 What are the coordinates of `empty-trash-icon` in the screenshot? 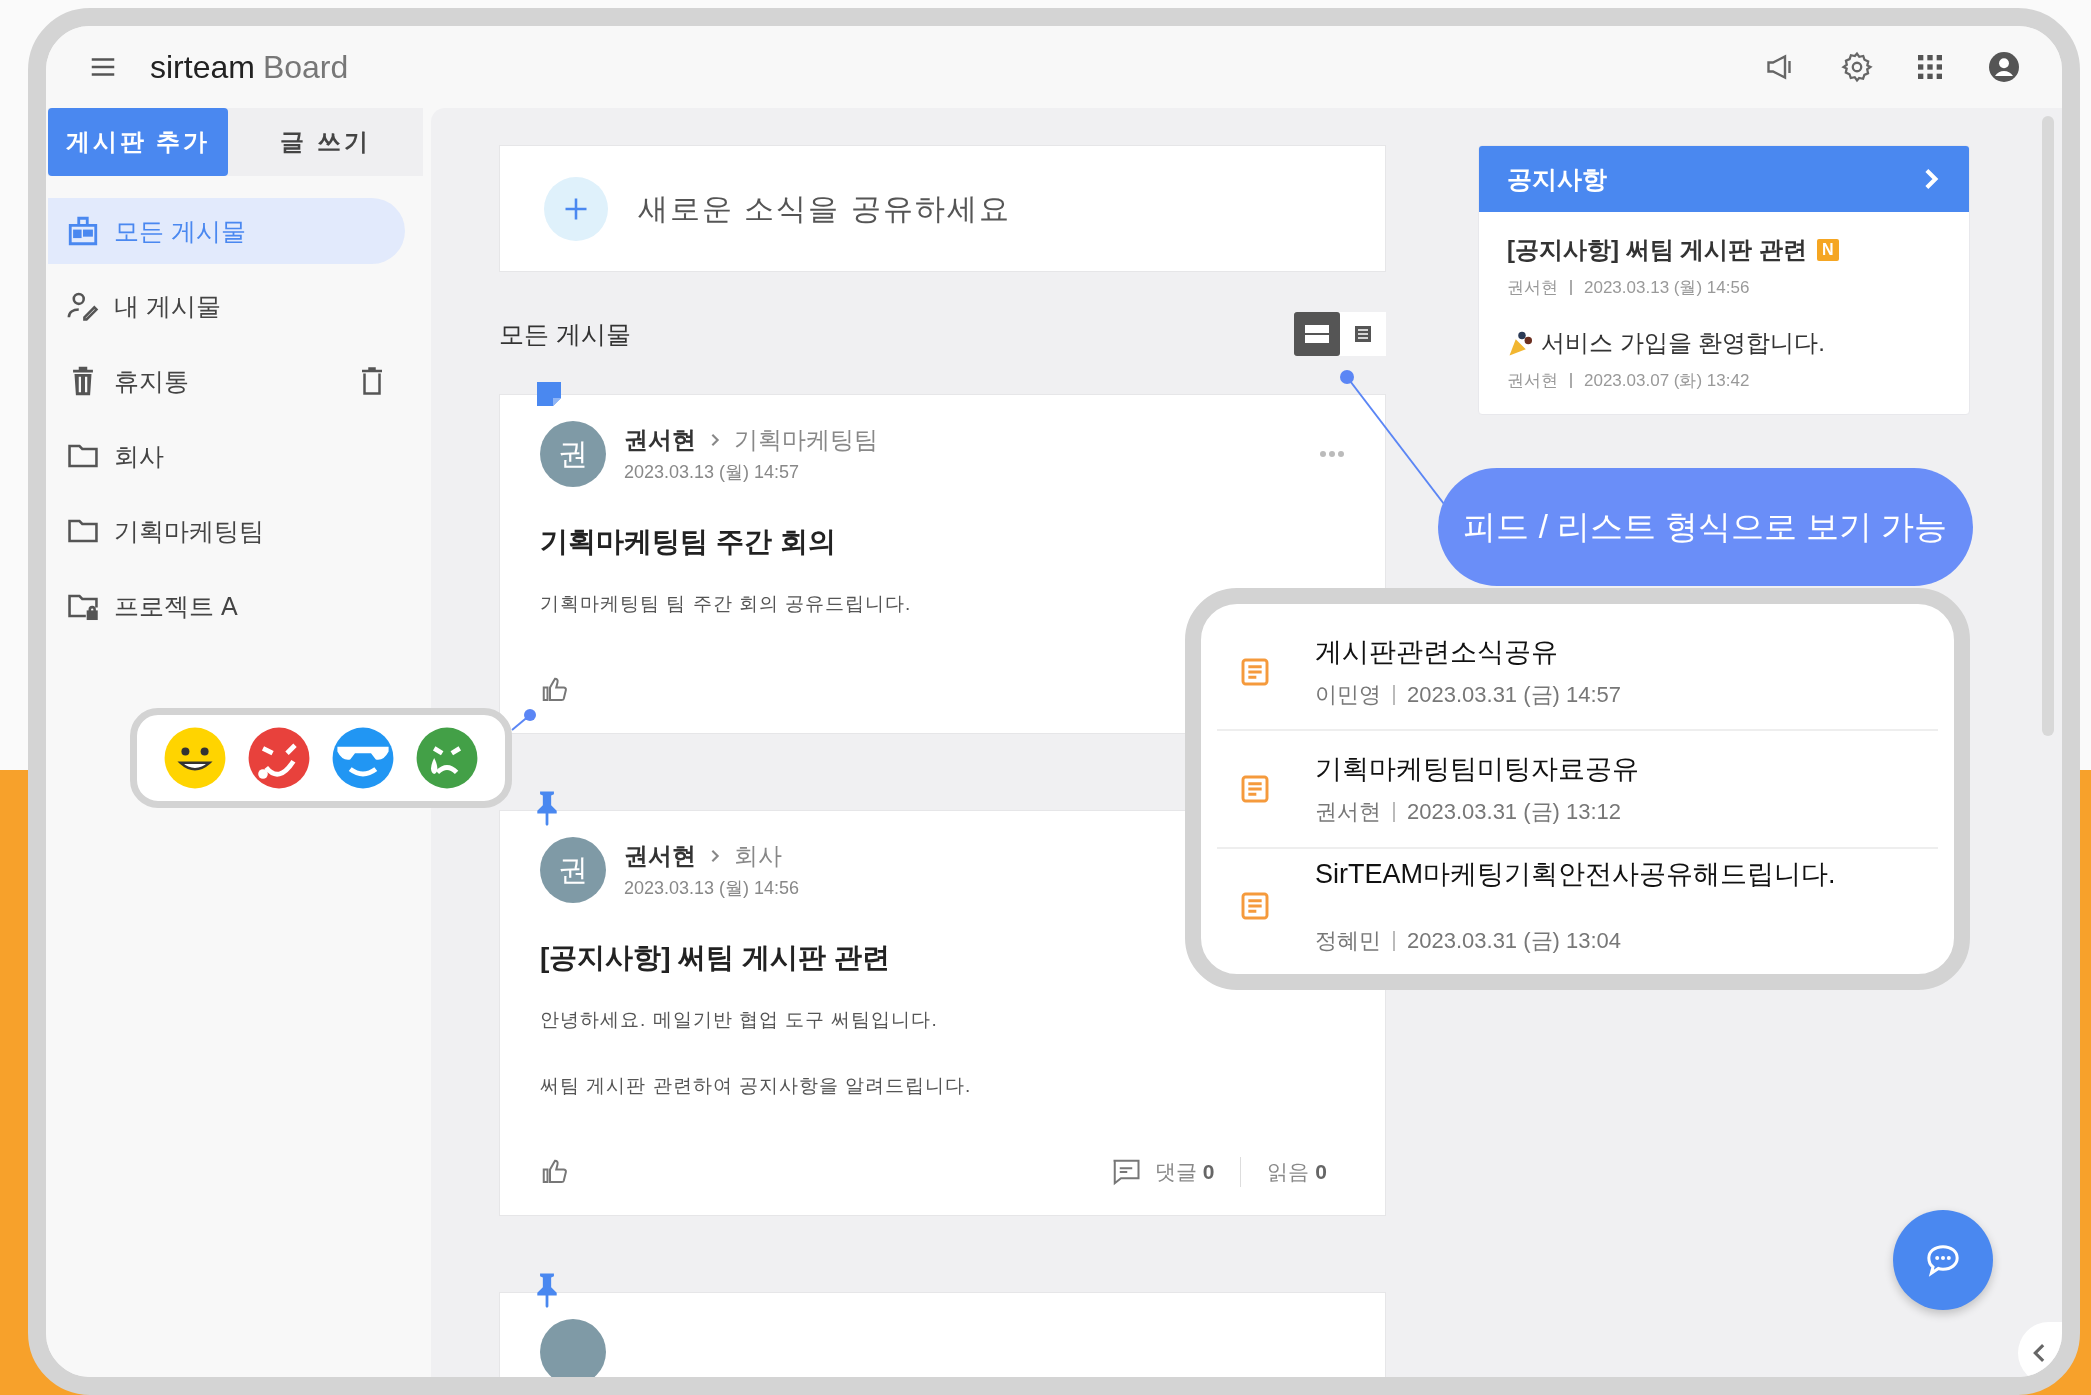 It's located at (372, 381).